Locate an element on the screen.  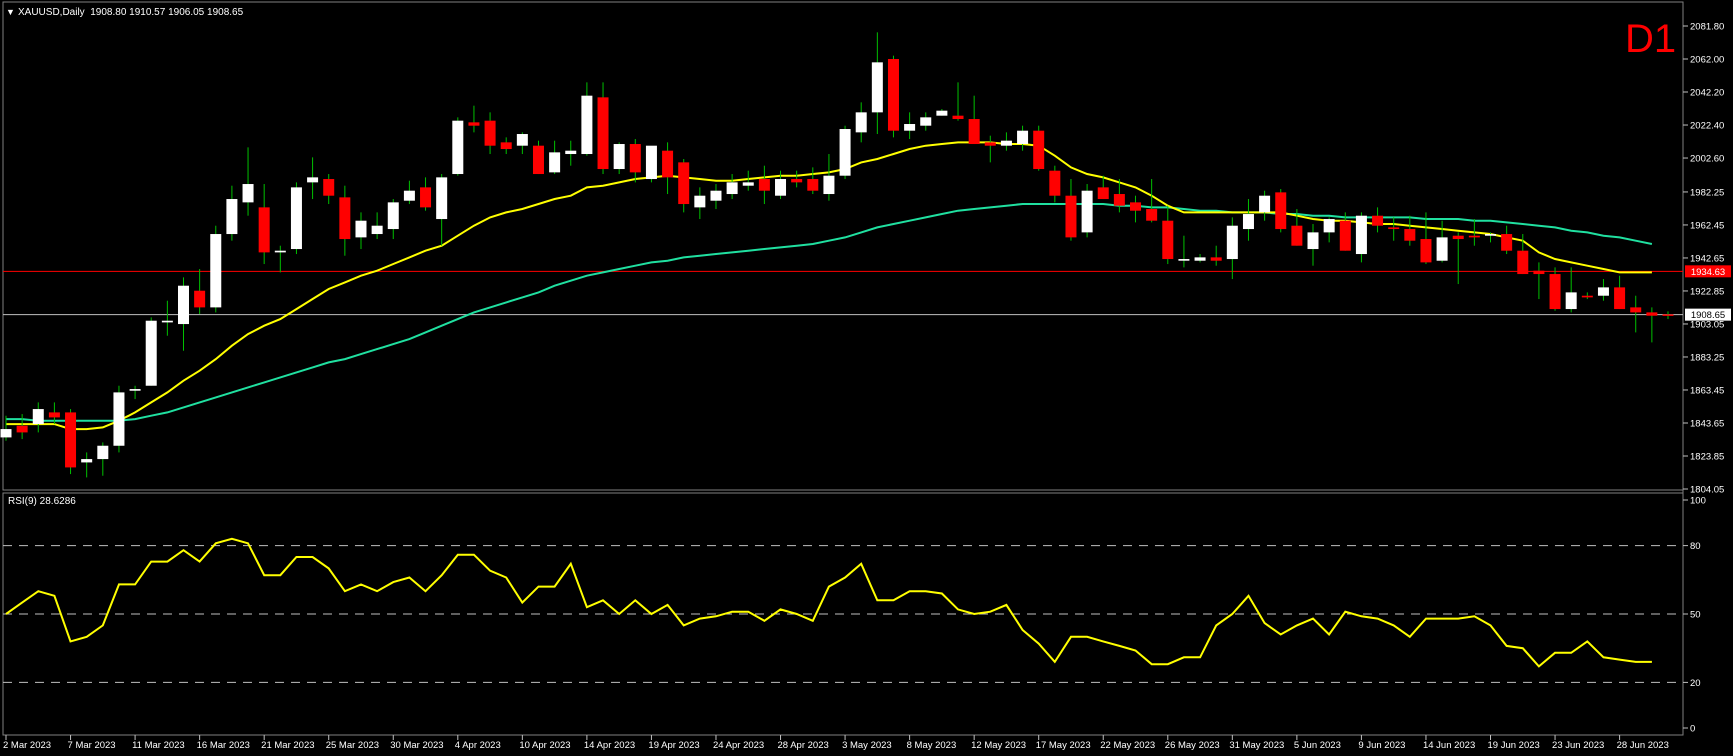
current-price-tag: 1908.65 is located at coordinates (1708, 314).